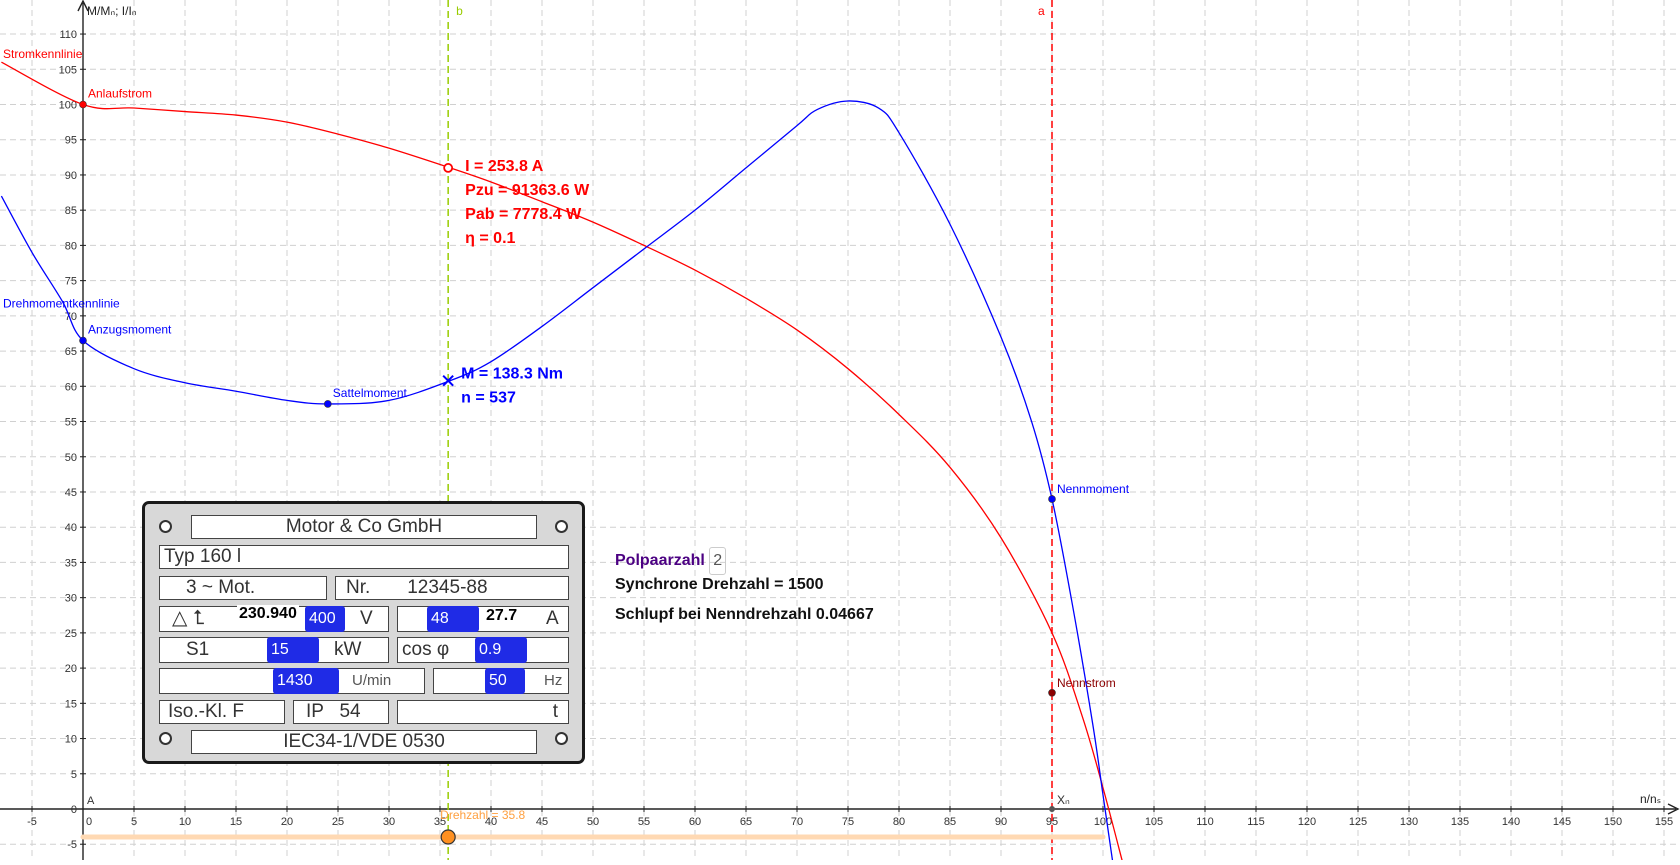 This screenshot has height=865, width=1680. I want to click on x-tick-label: 150, so click(1613, 822).